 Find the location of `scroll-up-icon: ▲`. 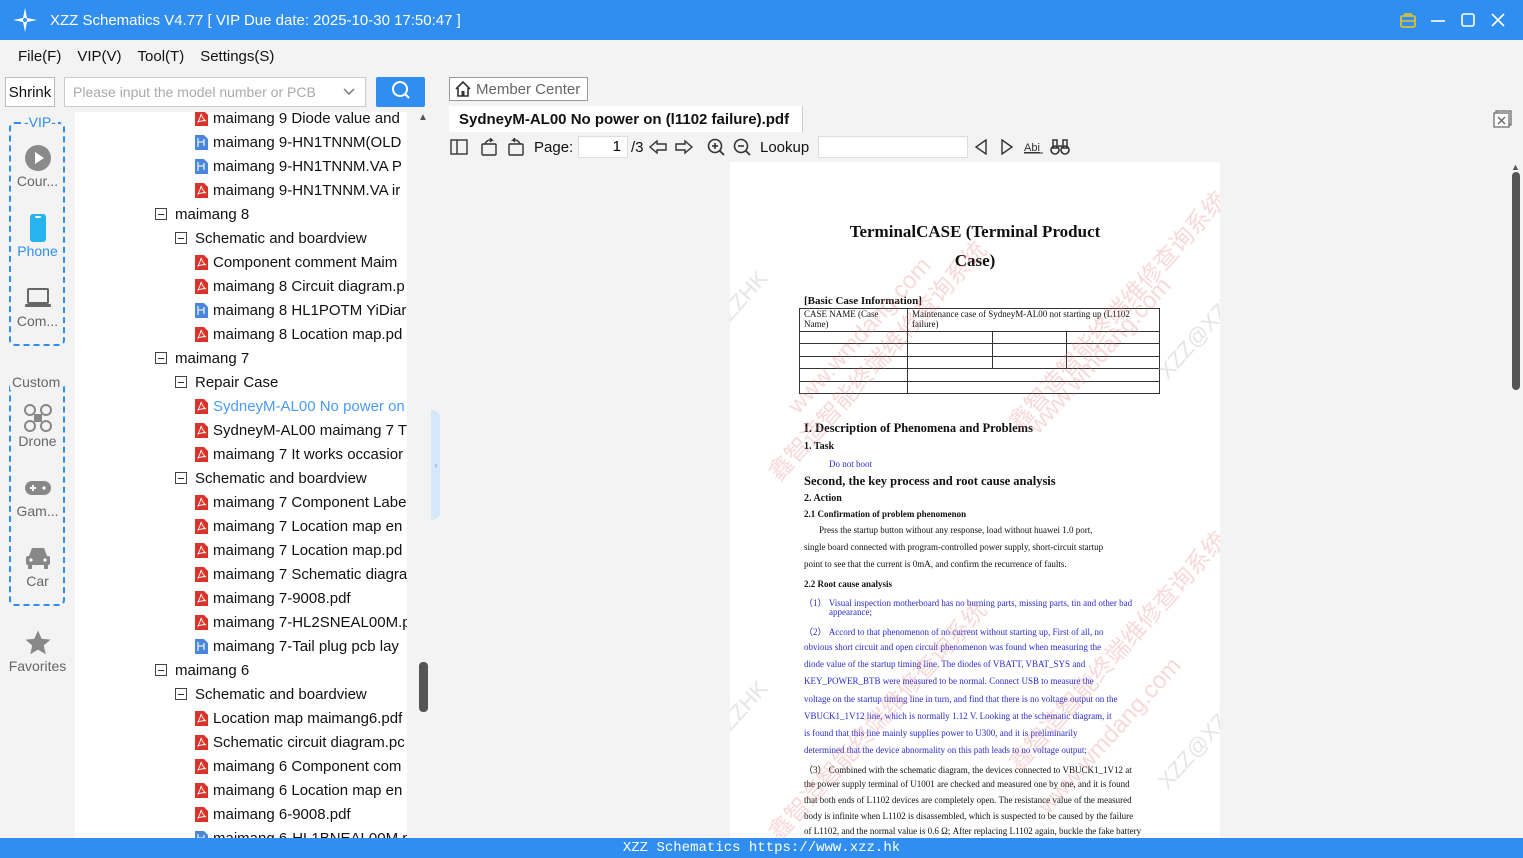

scroll-up-icon: ▲ is located at coordinates (423, 117).